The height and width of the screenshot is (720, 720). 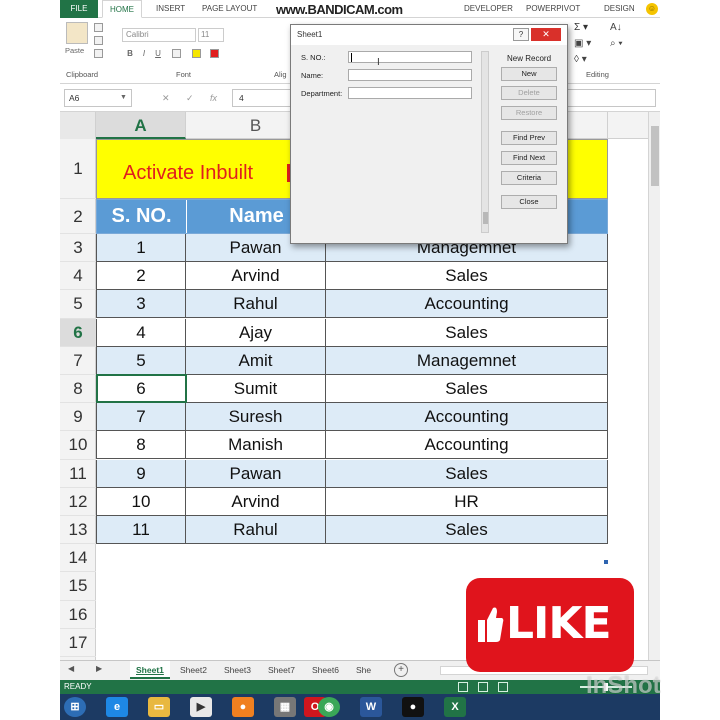 What do you see at coordinates (485, 218) in the screenshot?
I see `record-scroll-thumb` at bounding box center [485, 218].